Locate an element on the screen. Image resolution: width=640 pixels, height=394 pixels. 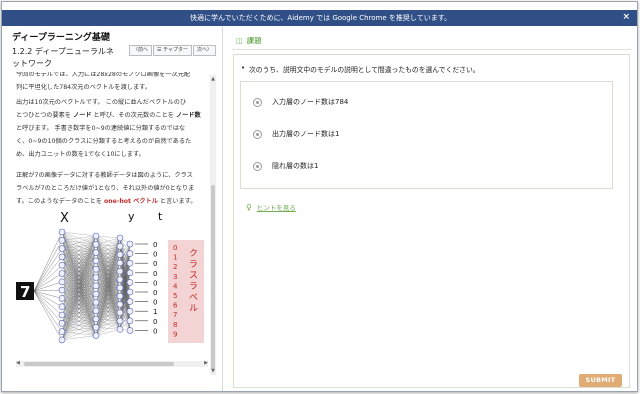
class-label-text: クラスラベル is located at coordinates (192, 281).